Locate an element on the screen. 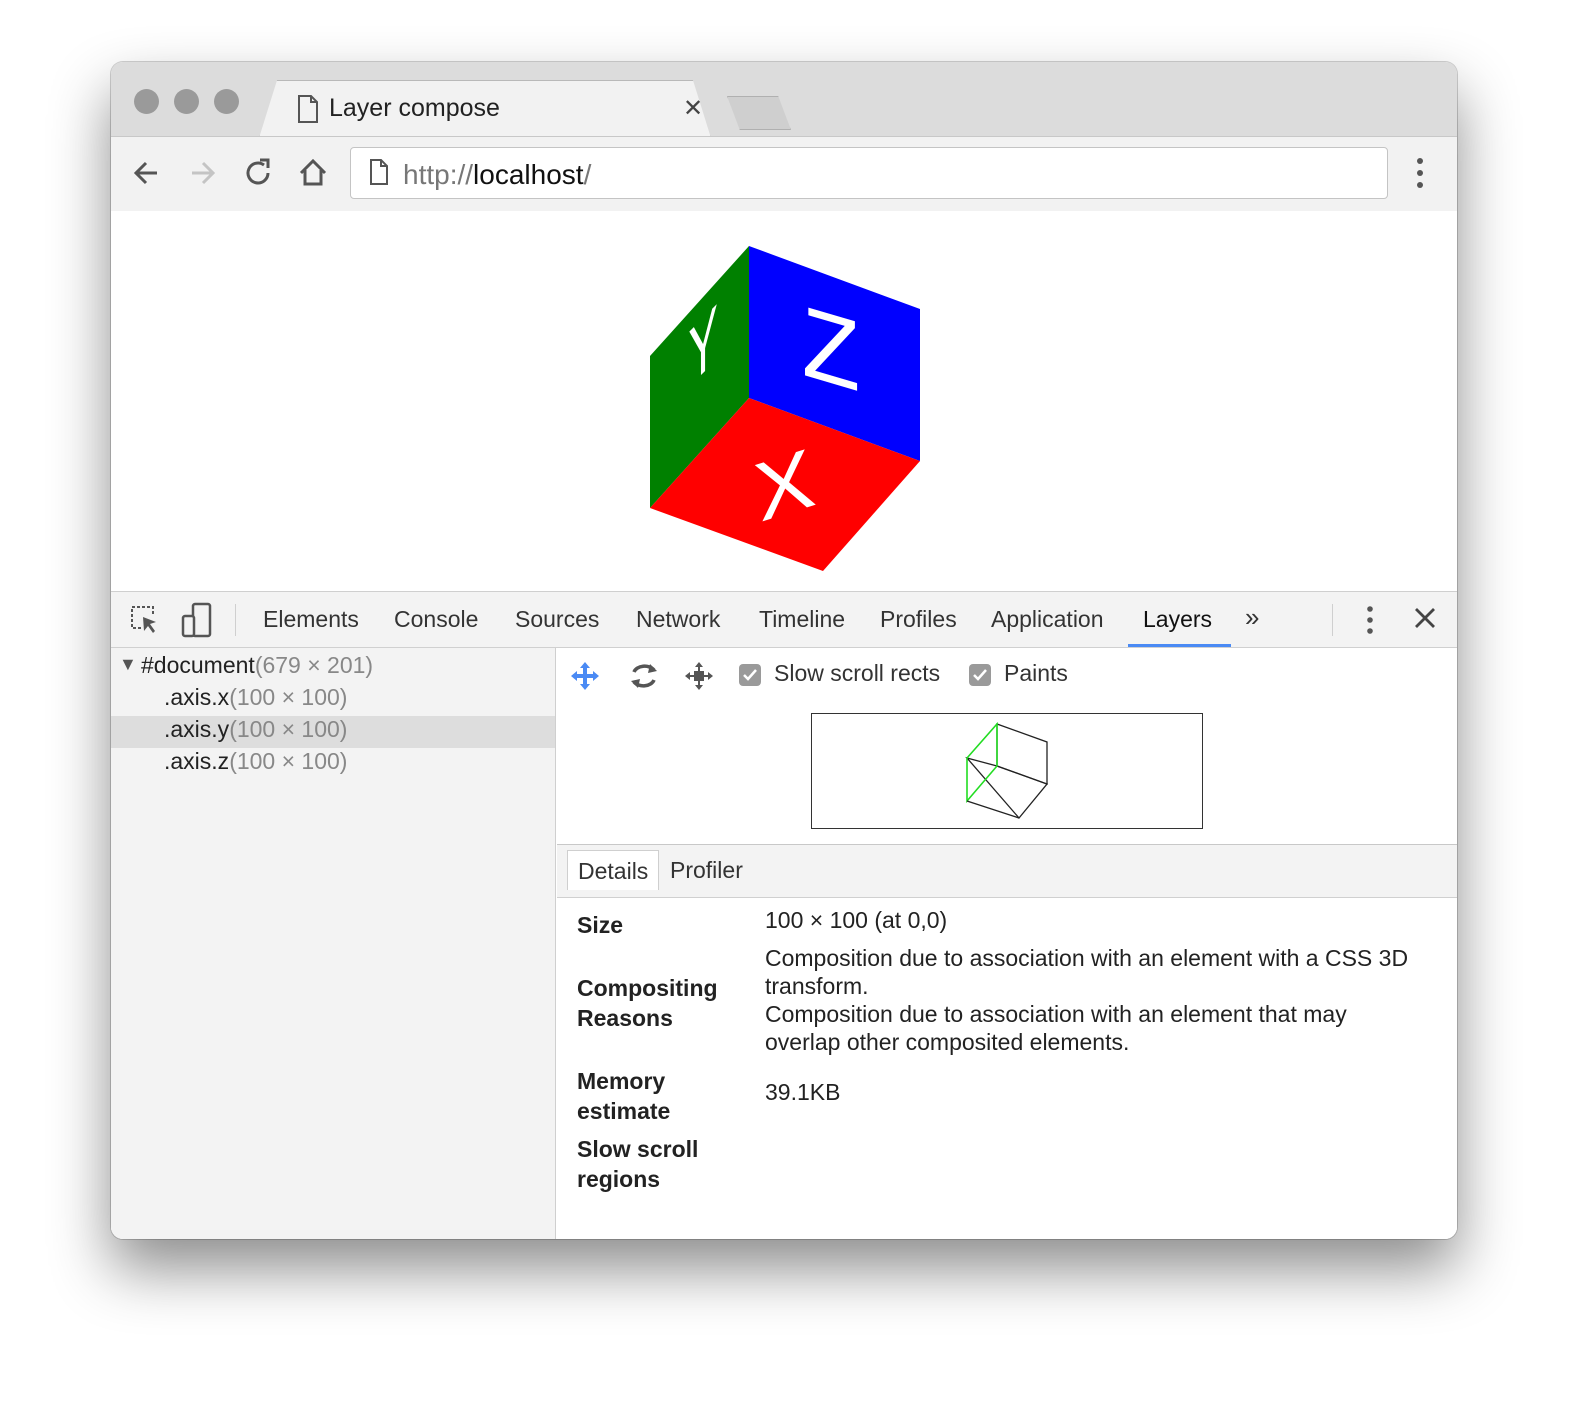 Image resolution: width=1582 pixels, height=1410 pixels. pan-mode-icon is located at coordinates (585, 676).